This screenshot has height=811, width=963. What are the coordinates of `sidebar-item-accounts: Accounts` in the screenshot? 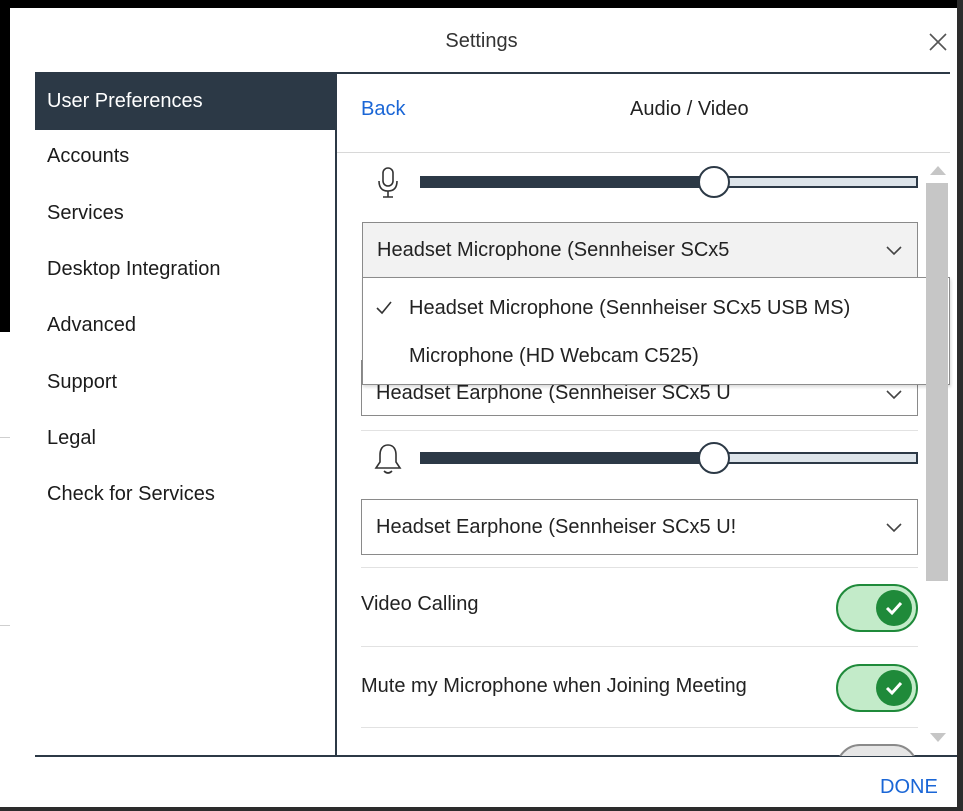 It's located at (185, 156).